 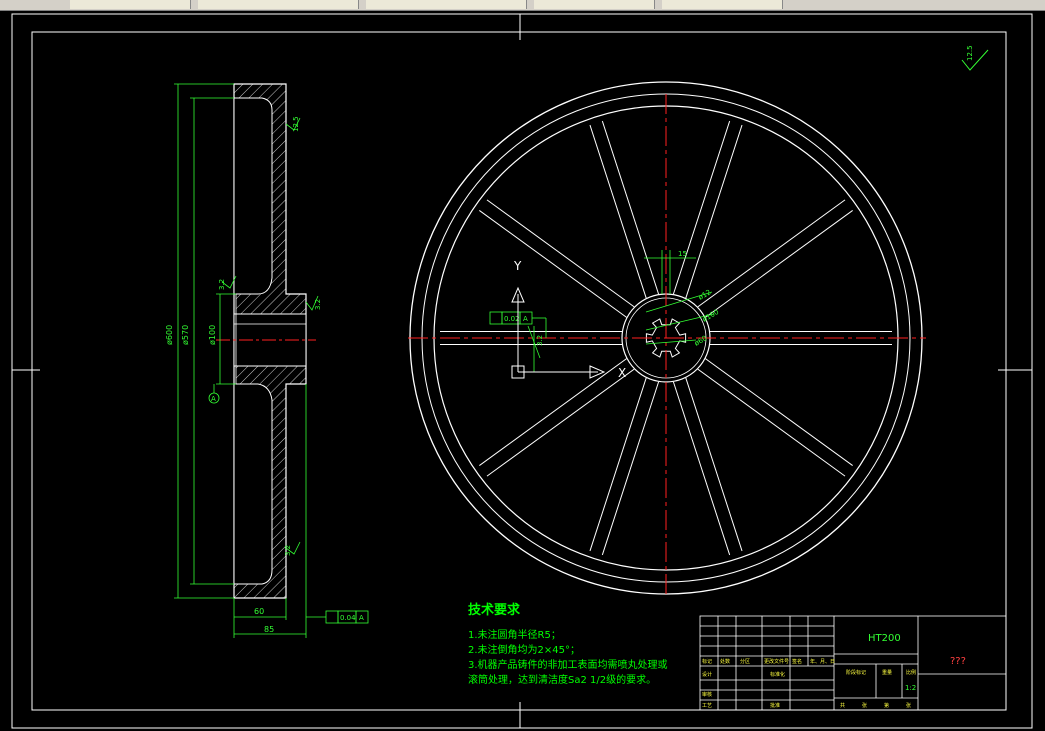 What do you see at coordinates (707, 674) in the screenshot?
I see `title-block-cell: 设计` at bounding box center [707, 674].